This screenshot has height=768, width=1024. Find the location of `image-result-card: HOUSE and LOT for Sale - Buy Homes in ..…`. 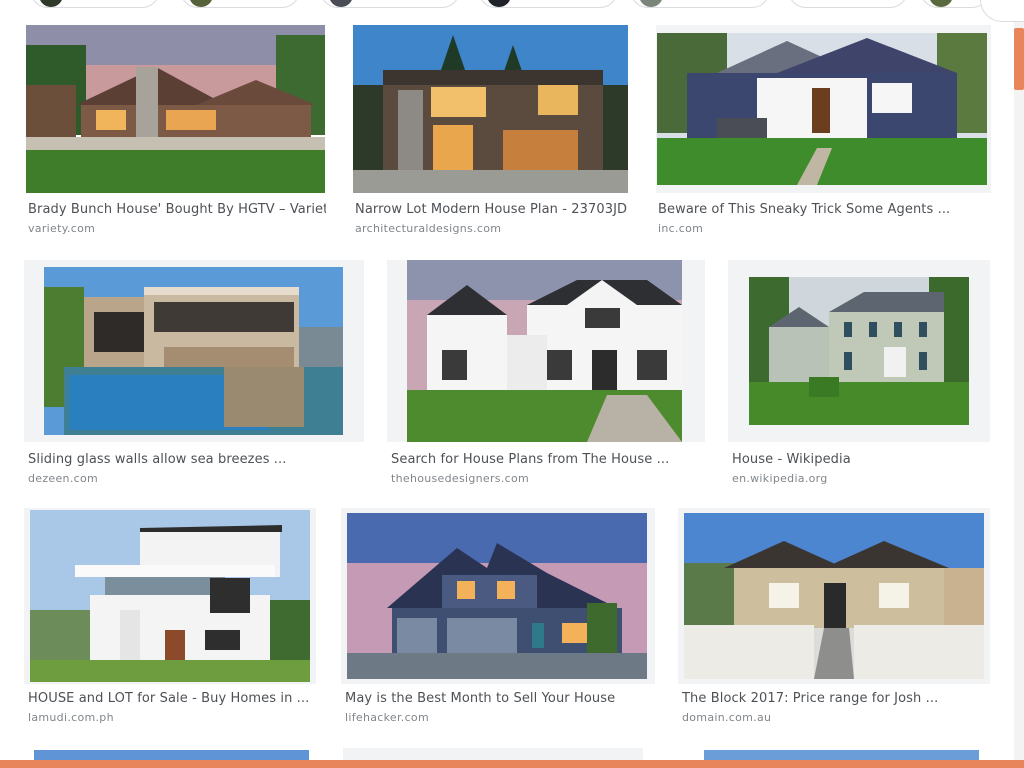

image-result-card: HOUSE and LOT for Sale - Buy Homes in ..… is located at coordinates (170, 619).